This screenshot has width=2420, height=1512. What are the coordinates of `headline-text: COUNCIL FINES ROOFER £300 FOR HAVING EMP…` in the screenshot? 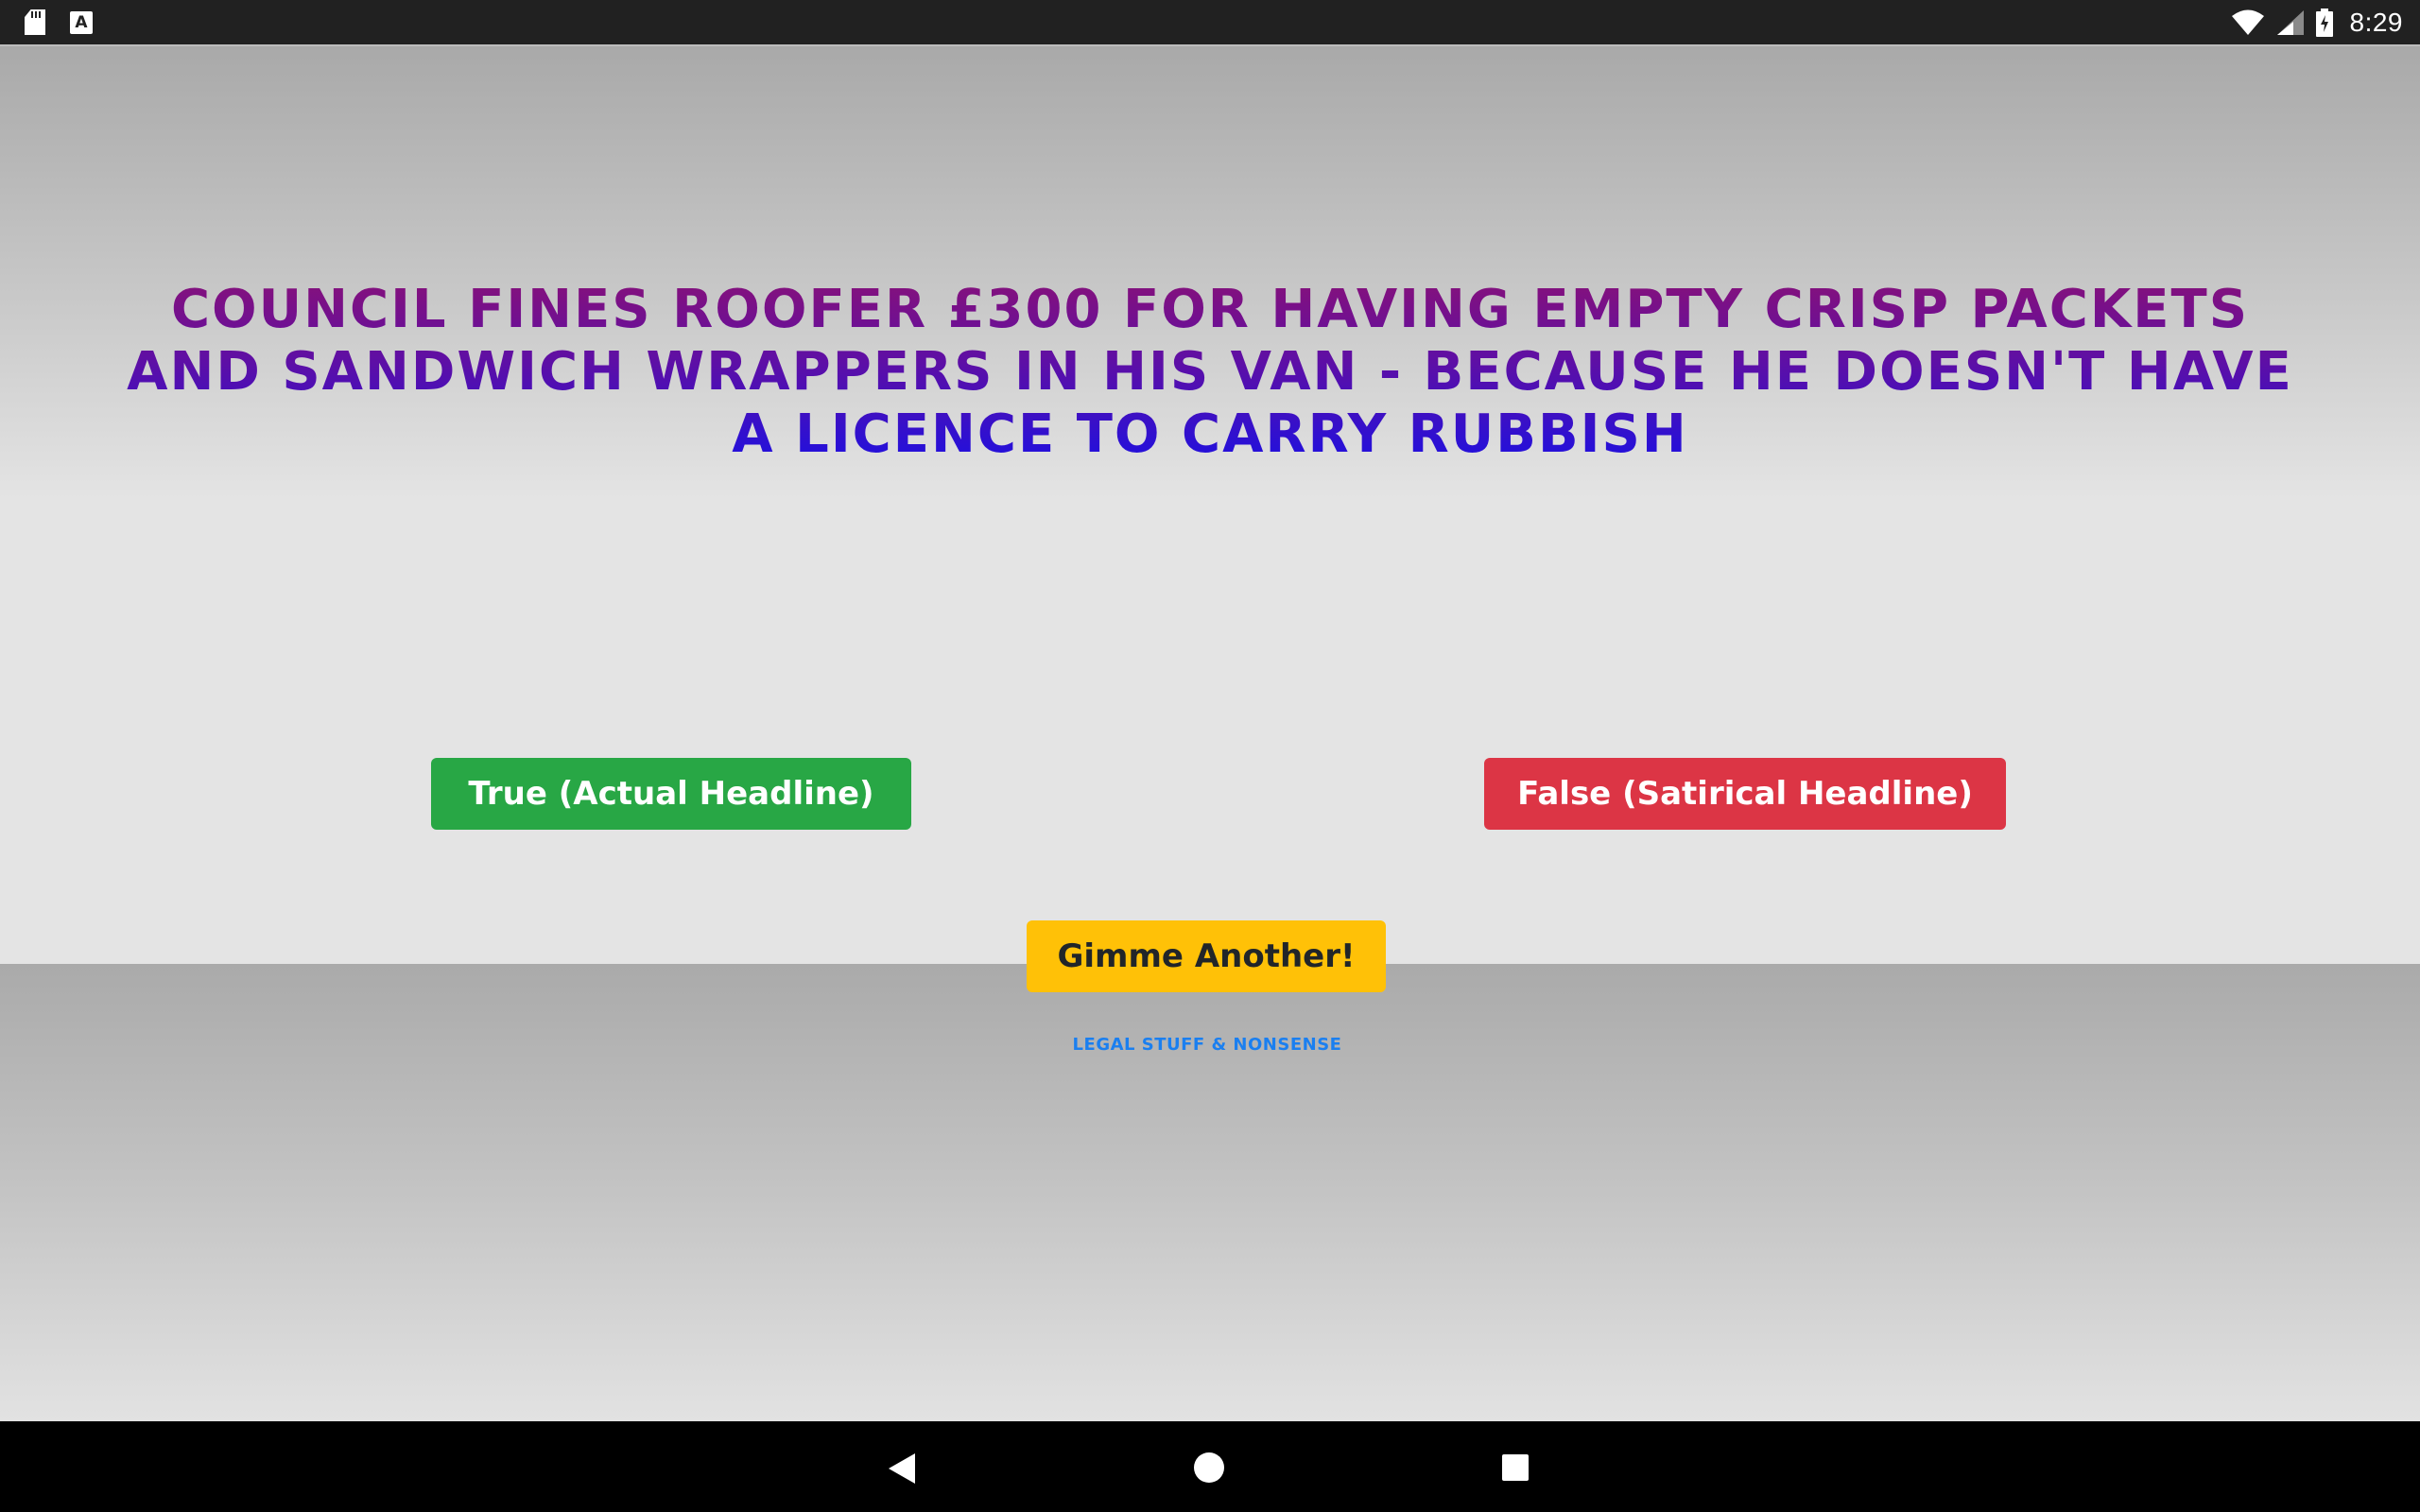 It's located at (1210, 372).